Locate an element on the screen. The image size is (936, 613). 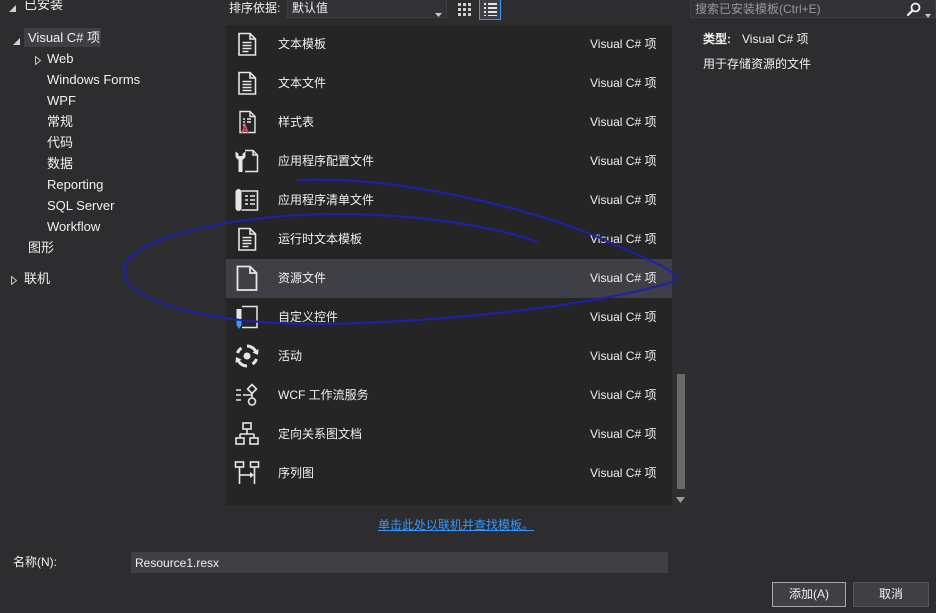
list-view-button is located at coordinates (490, 10).